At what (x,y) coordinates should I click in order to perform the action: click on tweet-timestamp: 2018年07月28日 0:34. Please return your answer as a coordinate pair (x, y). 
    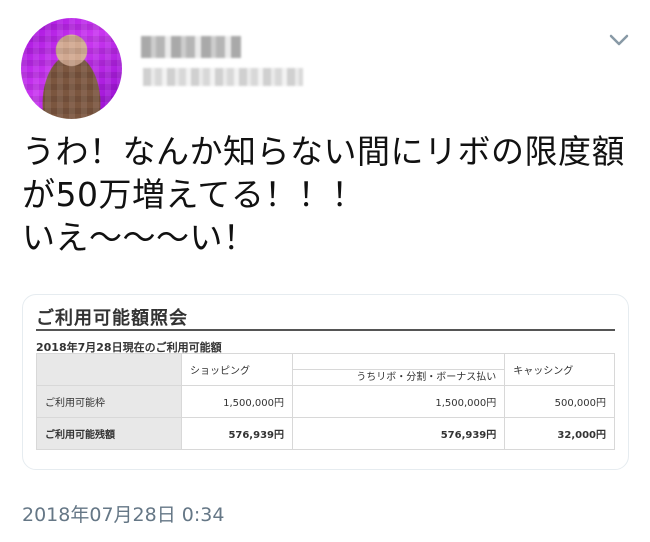
    Looking at the image, I should click on (123, 513).